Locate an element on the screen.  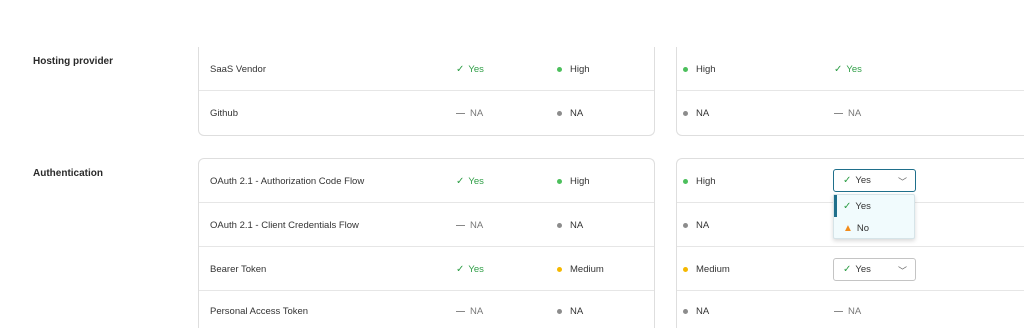
warning-icon: ▲ is located at coordinates (848, 228).